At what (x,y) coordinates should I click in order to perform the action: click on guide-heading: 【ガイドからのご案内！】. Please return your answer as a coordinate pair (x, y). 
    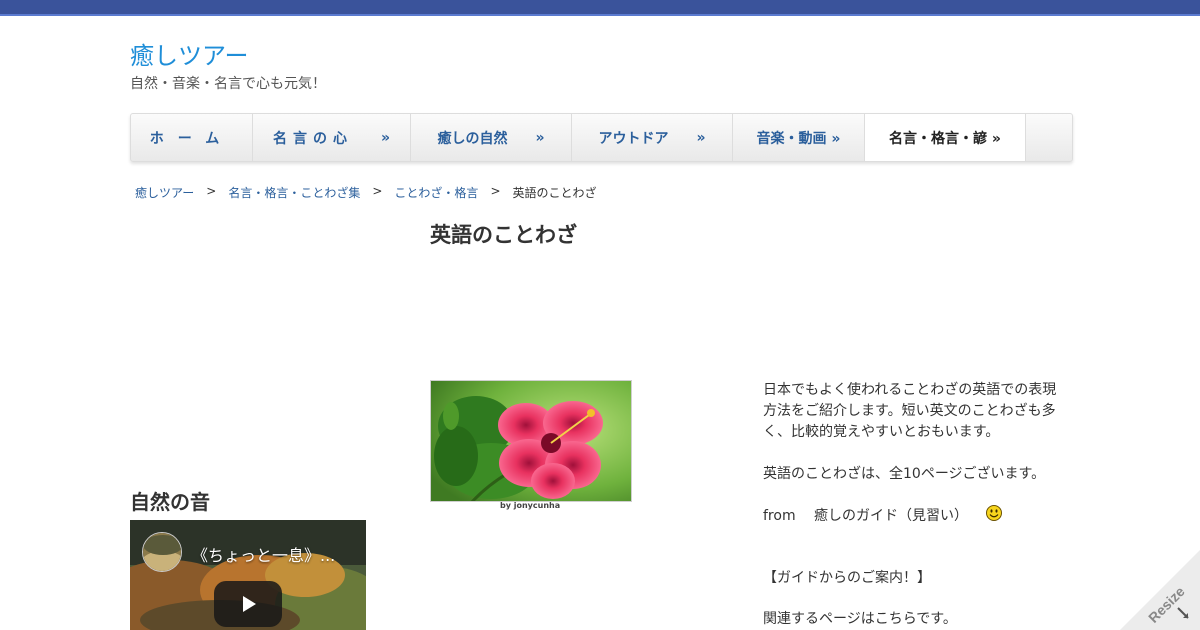
    Looking at the image, I should click on (847, 578).